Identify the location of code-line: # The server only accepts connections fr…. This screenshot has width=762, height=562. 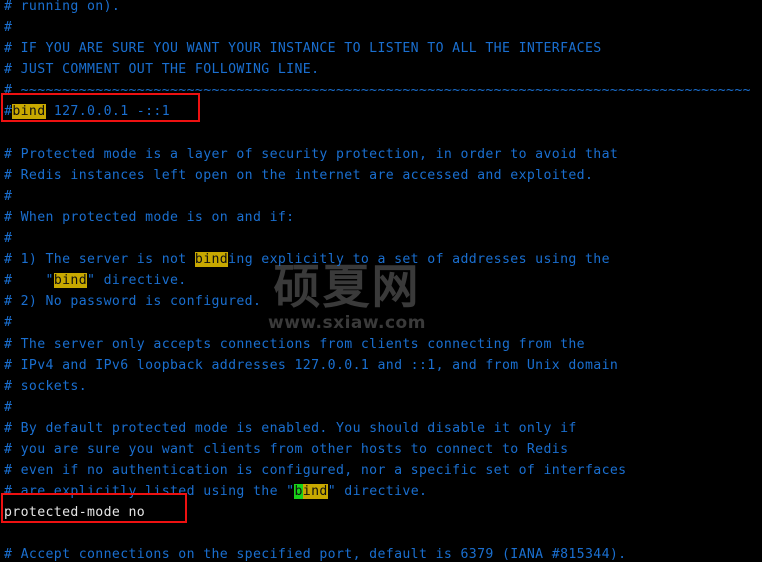
(294, 344).